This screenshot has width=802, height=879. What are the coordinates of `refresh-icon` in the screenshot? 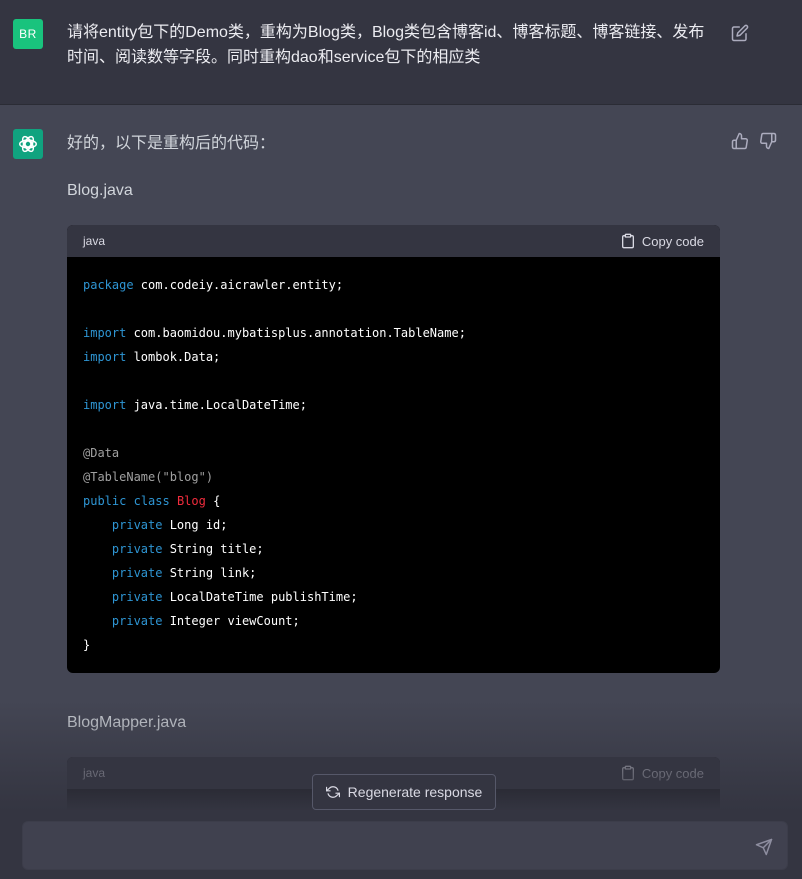 It's located at (332, 792).